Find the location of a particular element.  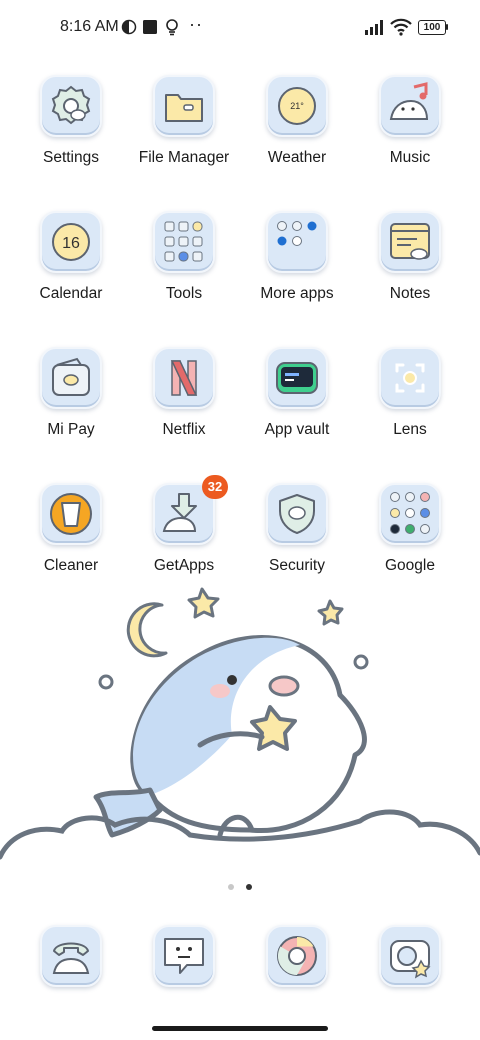

calendar-icon: 16 is located at coordinates (71, 242).